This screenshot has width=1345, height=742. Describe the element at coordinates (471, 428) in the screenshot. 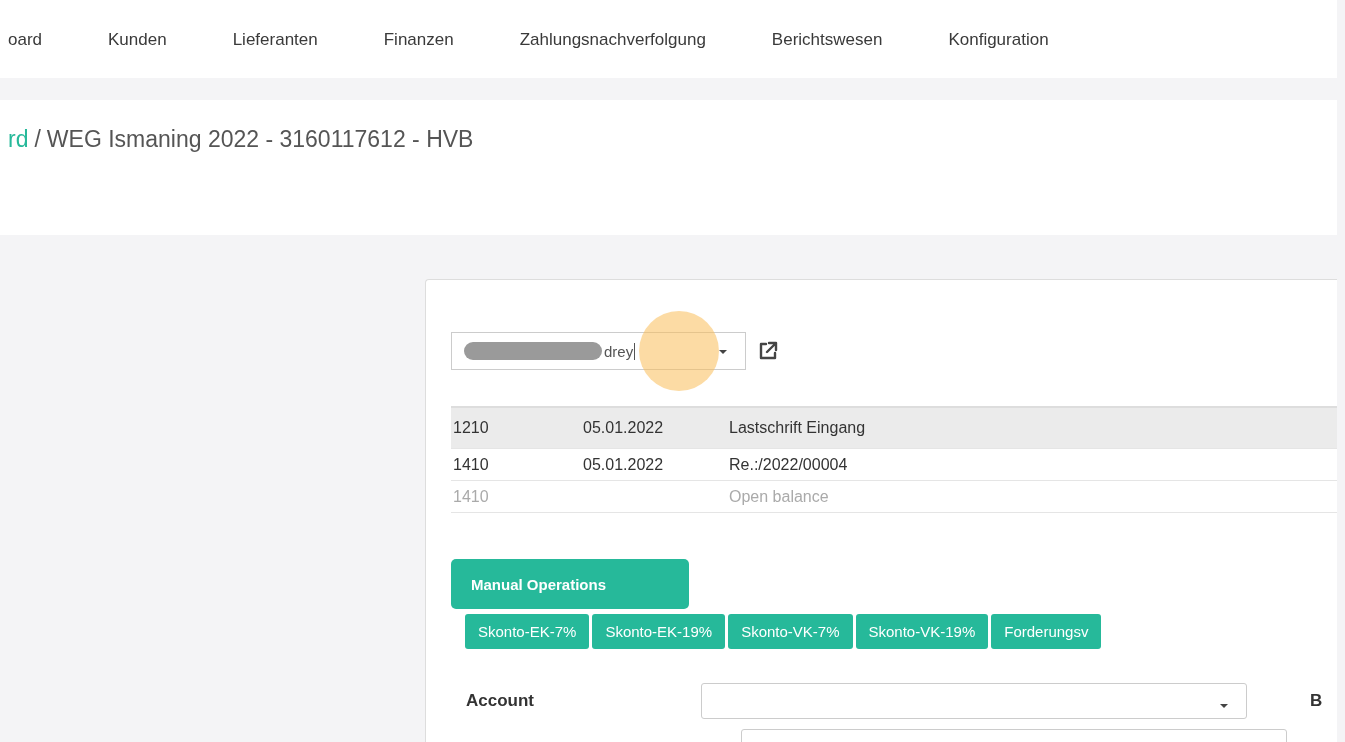

I see `table-cell-text: 1210` at that location.